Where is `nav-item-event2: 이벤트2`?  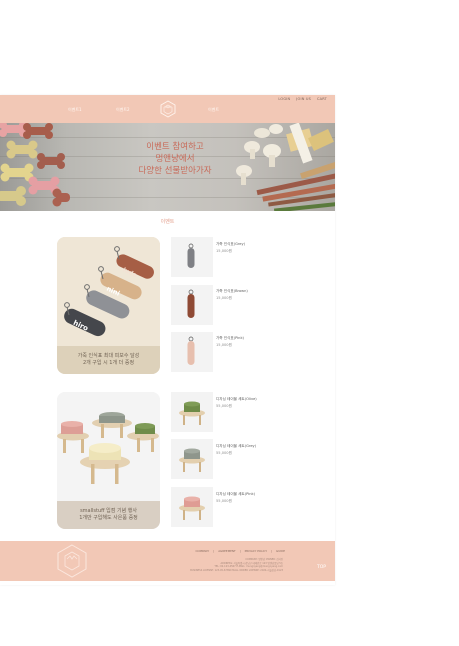
nav-item-event2: 이벤트2 is located at coordinates (123, 110).